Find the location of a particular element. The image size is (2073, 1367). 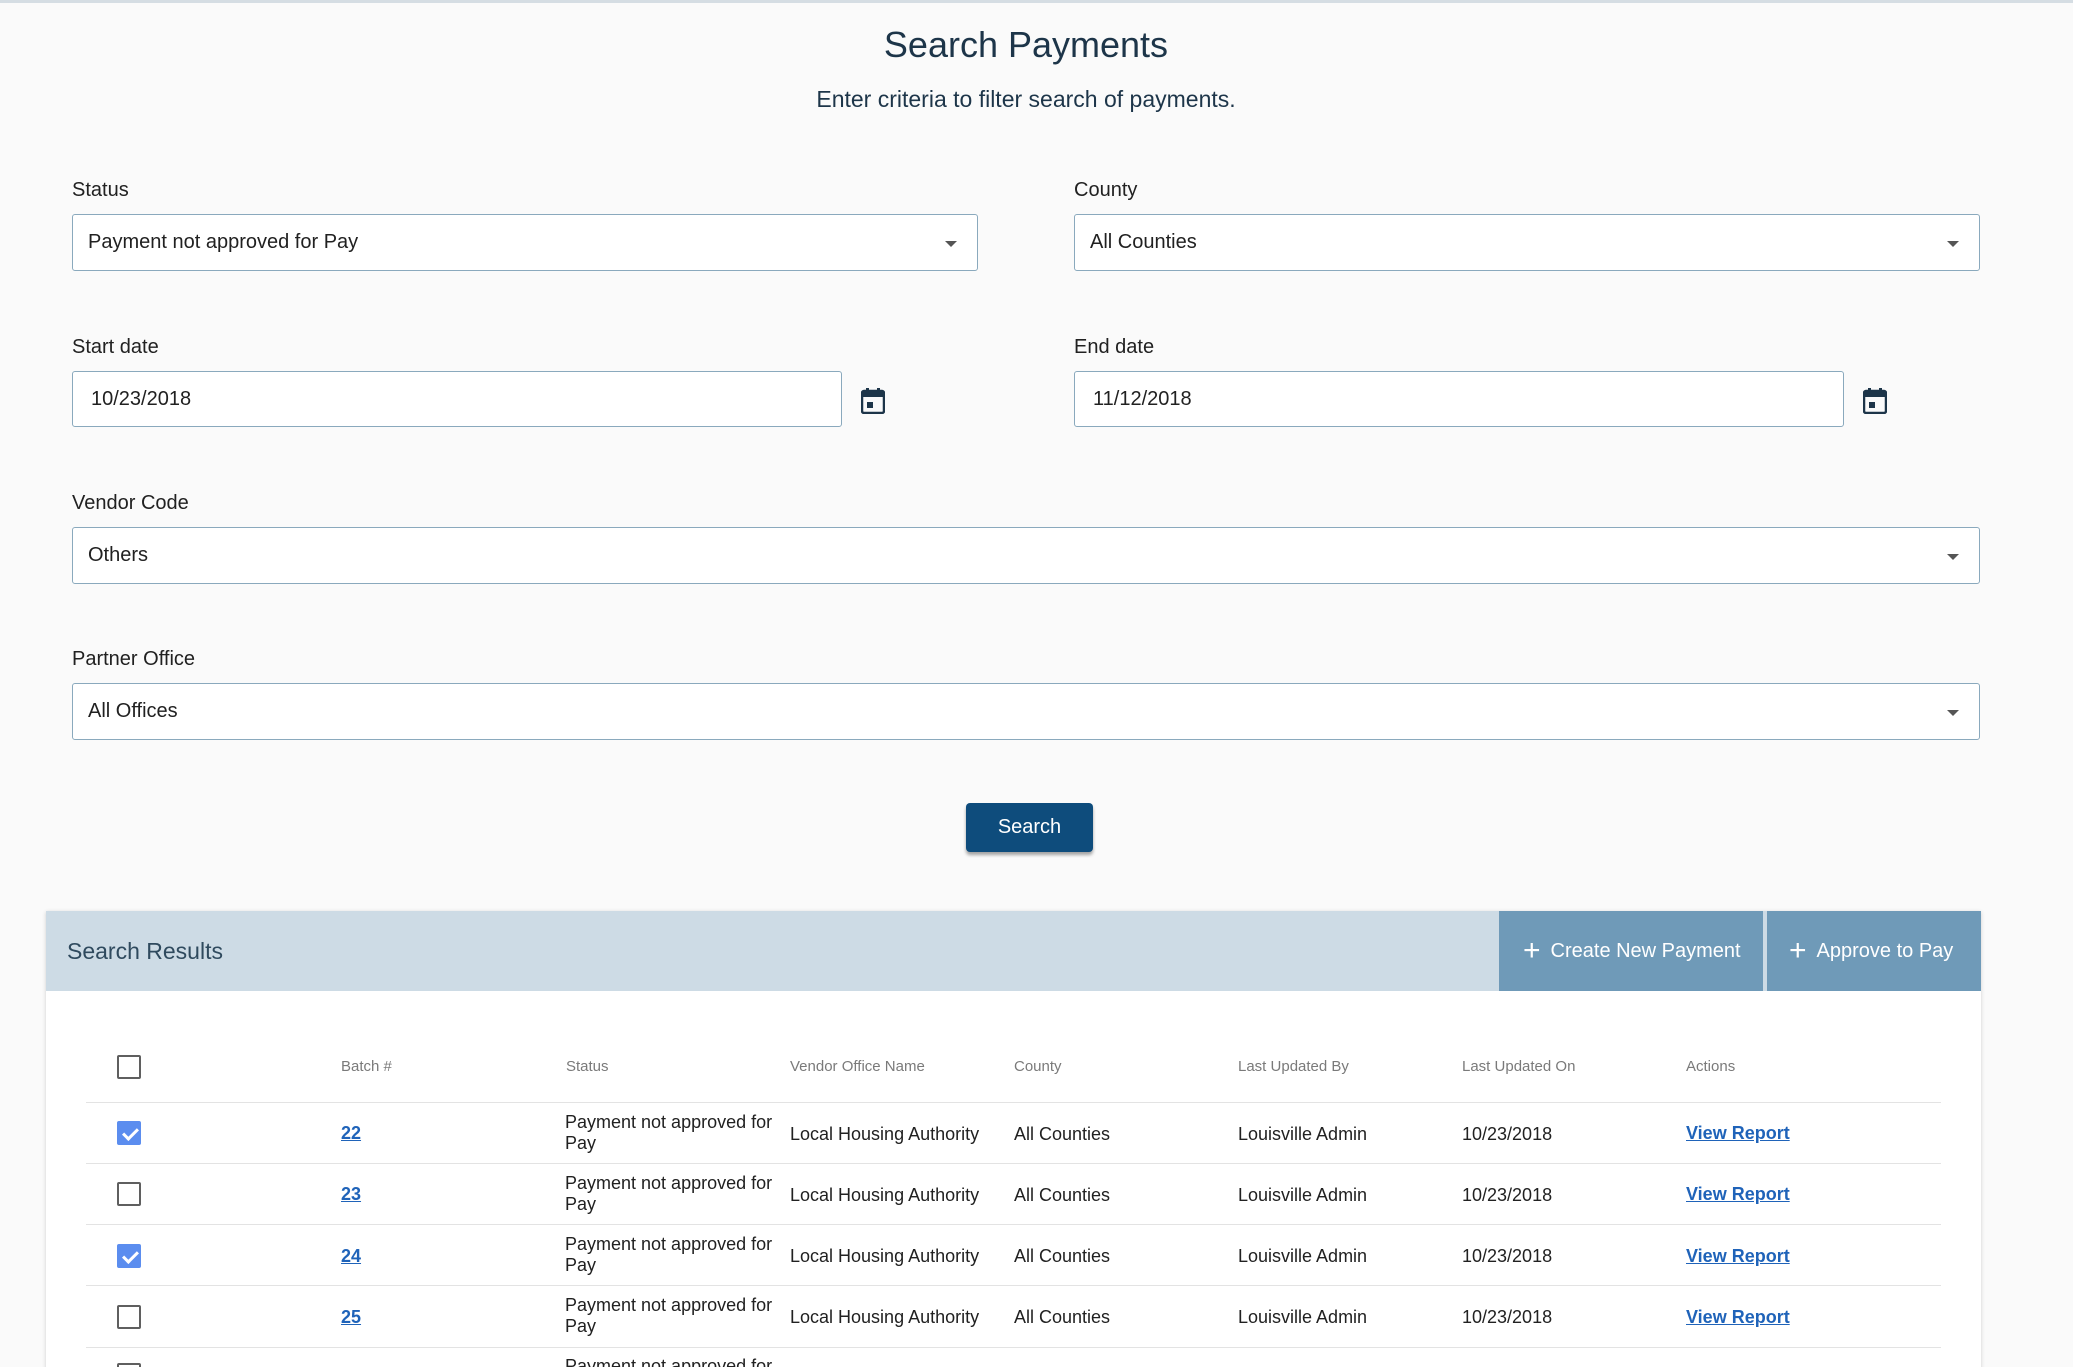

status-select-value: Payment not approved for Pay is located at coordinates (223, 242).